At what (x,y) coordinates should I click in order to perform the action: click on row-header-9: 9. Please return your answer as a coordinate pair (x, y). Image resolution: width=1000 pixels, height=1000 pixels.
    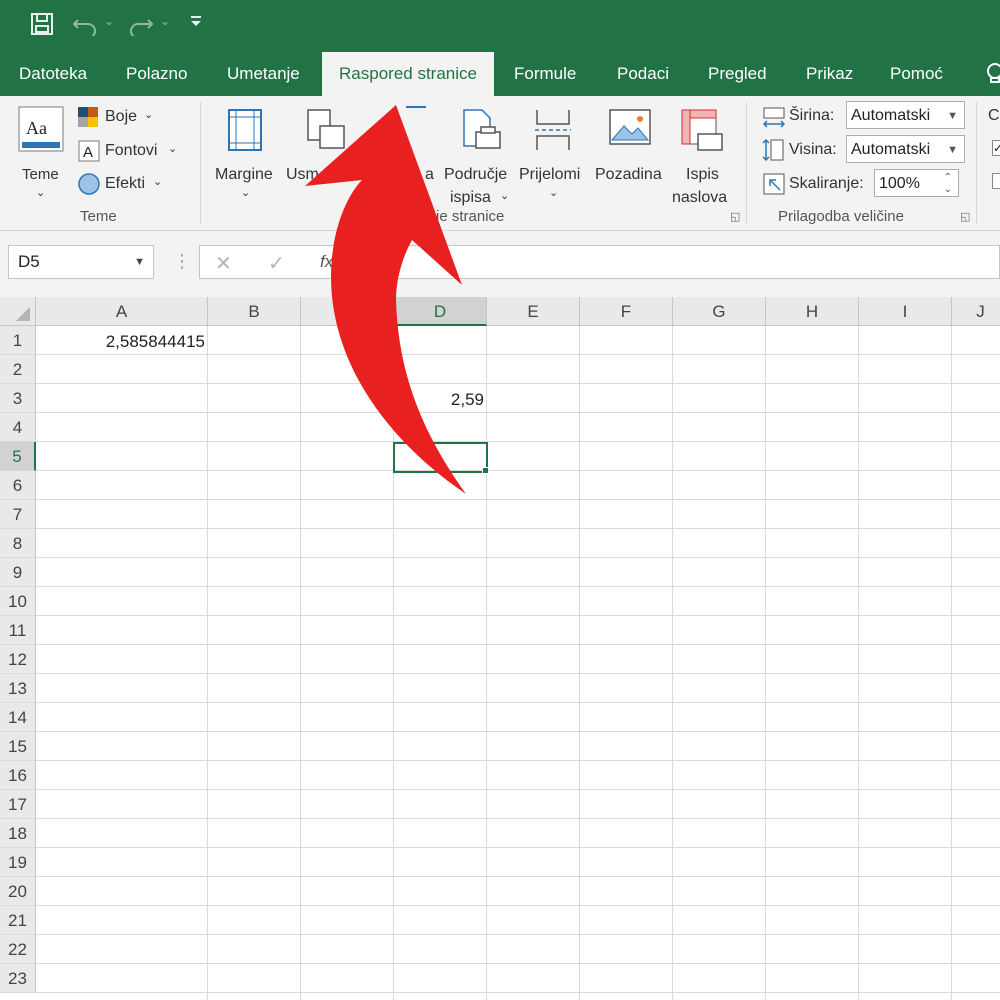
    Looking at the image, I should click on (18, 572).